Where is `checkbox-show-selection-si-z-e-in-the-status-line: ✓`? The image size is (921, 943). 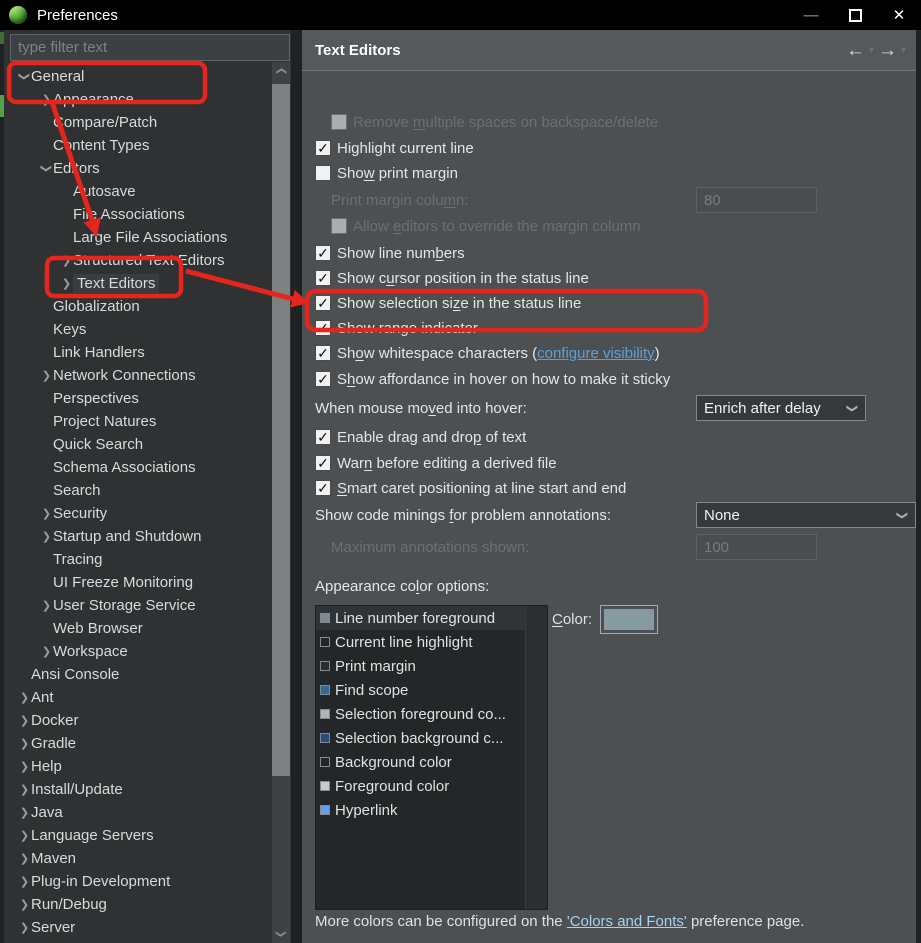
checkbox-show-selection-si-z-e-in-the-status-line: ✓ is located at coordinates (323, 303).